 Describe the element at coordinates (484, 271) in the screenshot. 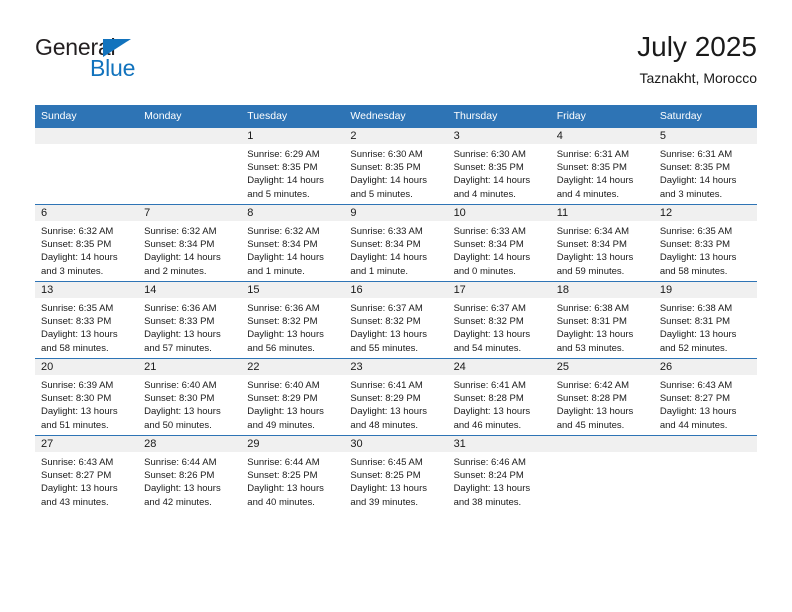

I see `daylight-text-line2: and 0 minutes.` at that location.